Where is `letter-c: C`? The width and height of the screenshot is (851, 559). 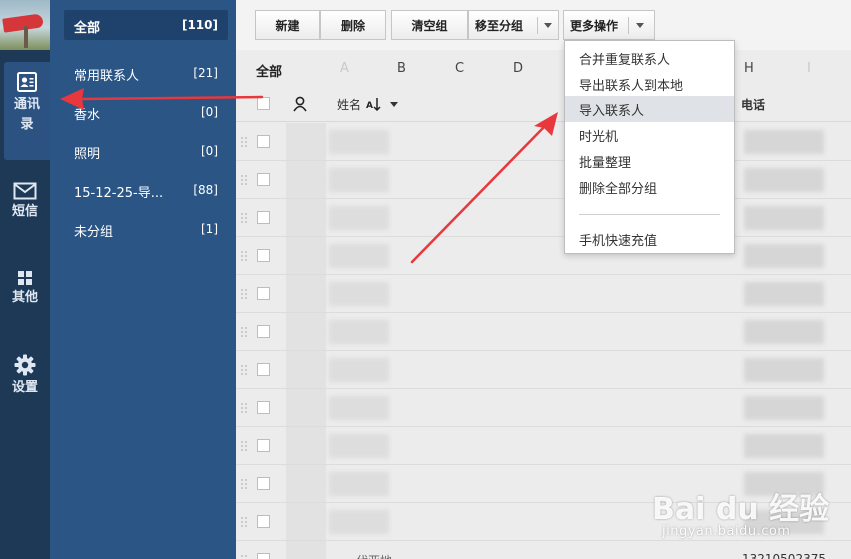
letter-c: C is located at coordinates (459, 68).